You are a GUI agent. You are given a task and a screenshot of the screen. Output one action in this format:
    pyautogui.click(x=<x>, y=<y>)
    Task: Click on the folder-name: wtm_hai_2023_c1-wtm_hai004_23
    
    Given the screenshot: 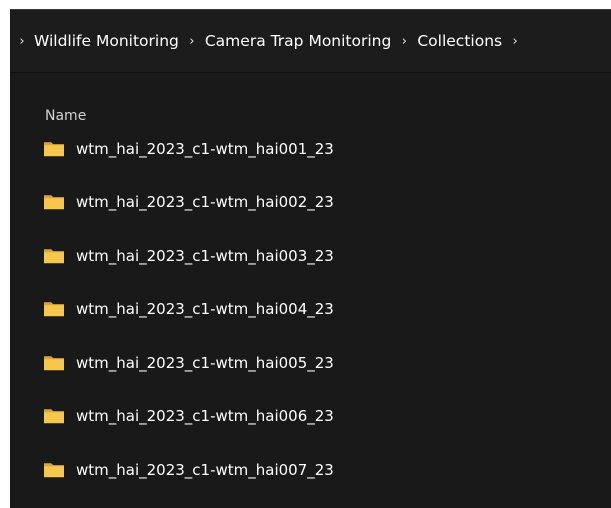 What is the action you would take?
    pyautogui.click(x=205, y=309)
    